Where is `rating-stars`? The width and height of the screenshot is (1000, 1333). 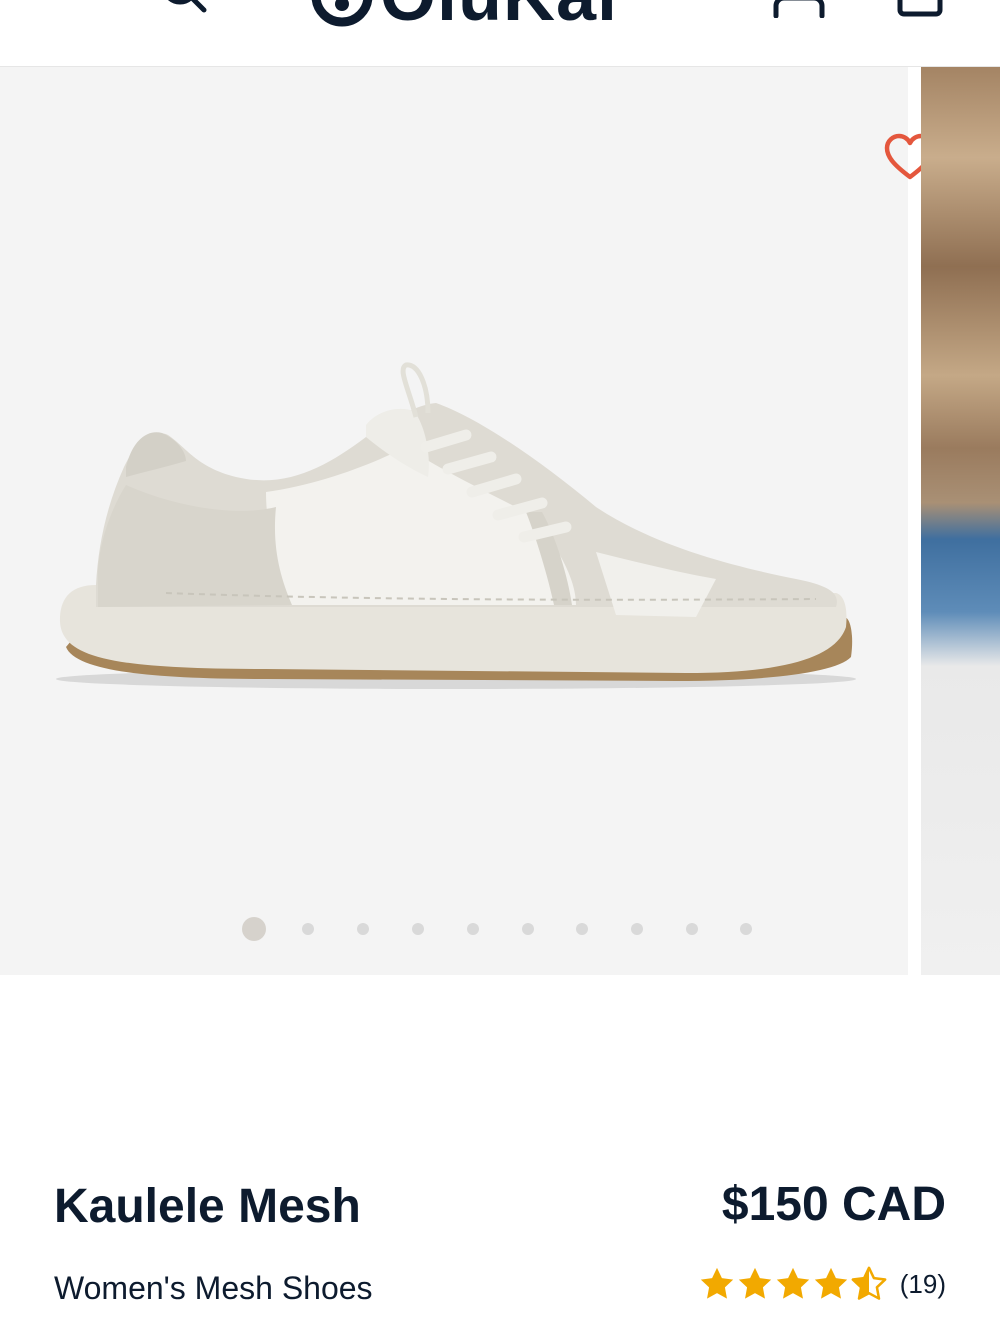 rating-stars is located at coordinates (793, 1284).